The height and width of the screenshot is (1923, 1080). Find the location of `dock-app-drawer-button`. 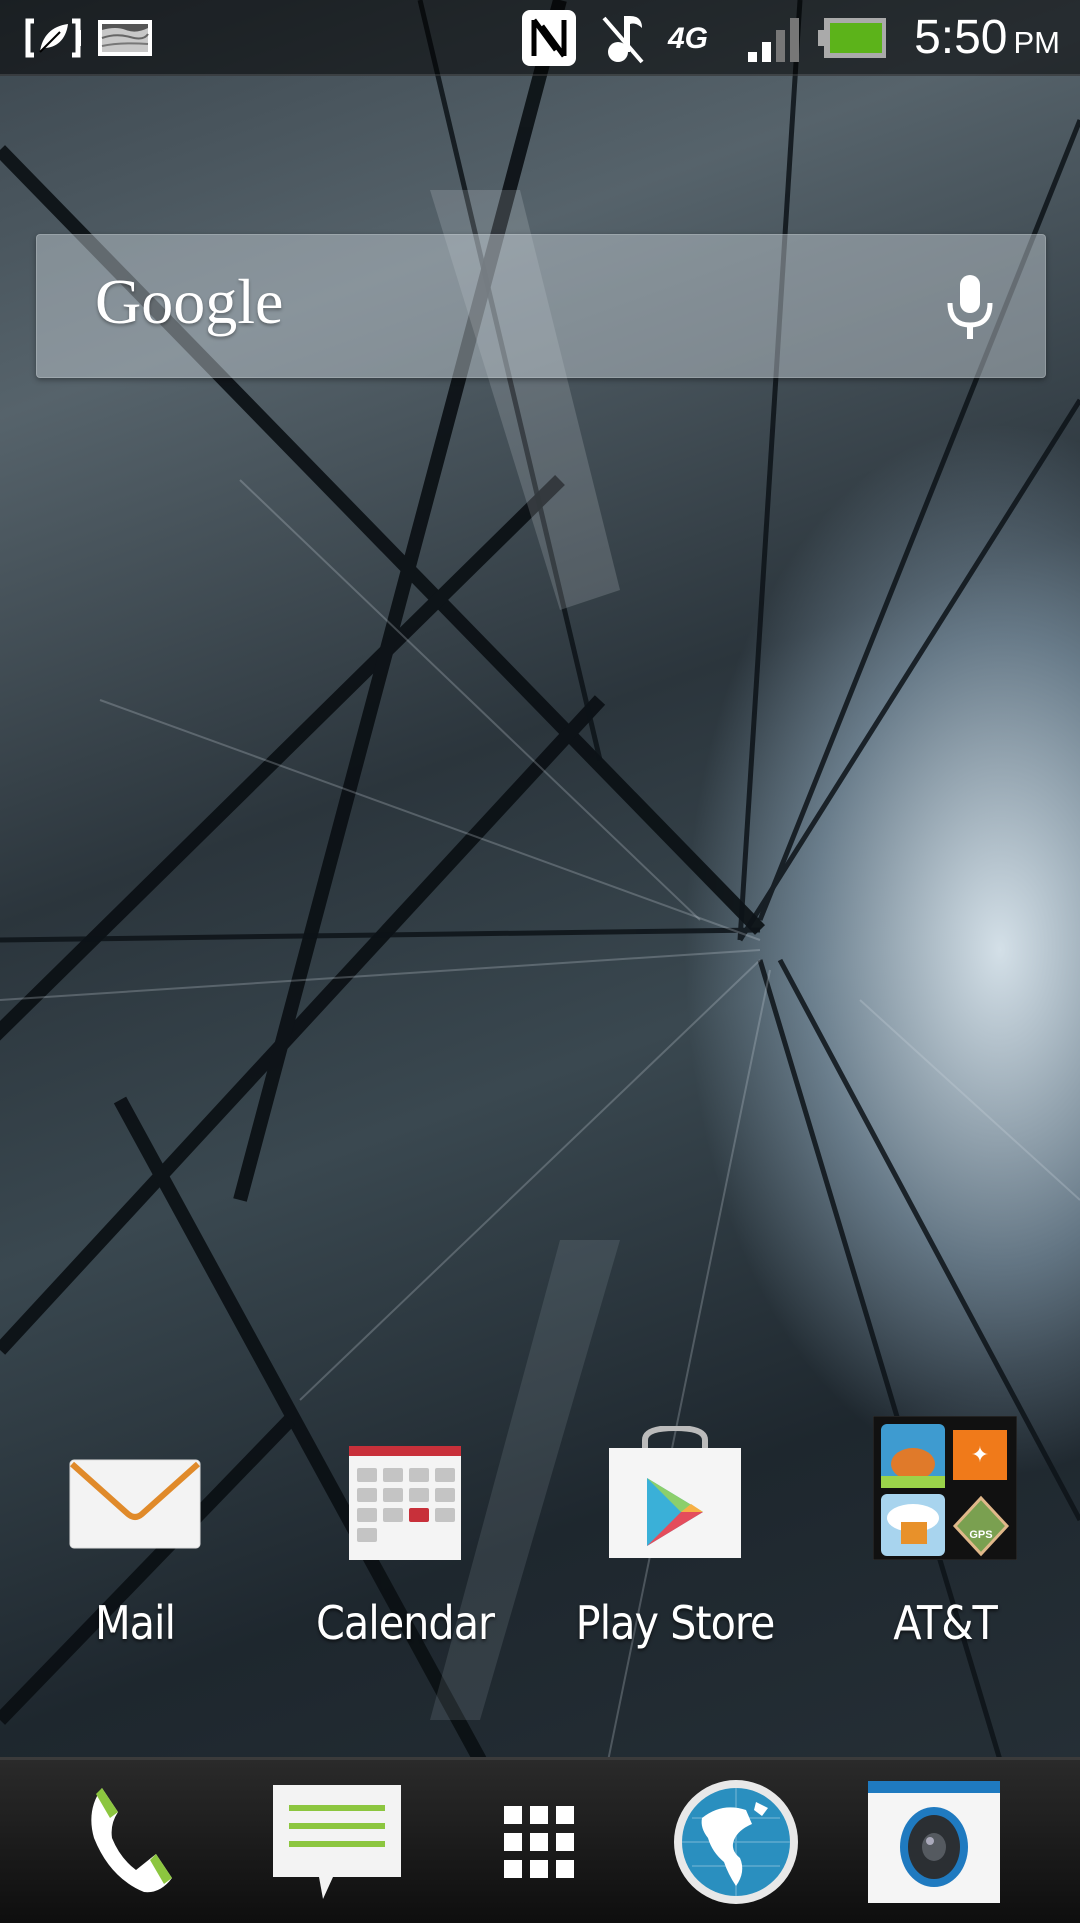

dock-app-drawer-button is located at coordinates (540, 1841).